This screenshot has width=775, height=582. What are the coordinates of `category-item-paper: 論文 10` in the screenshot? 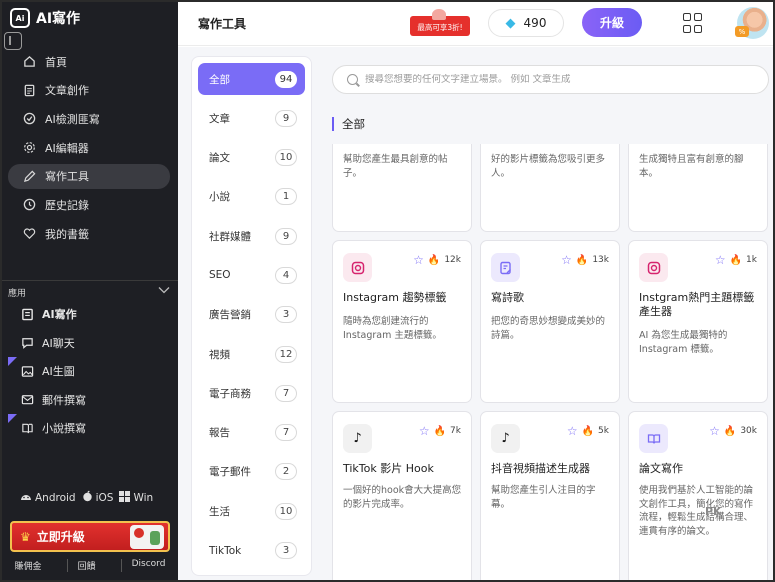 It's located at (251, 158).